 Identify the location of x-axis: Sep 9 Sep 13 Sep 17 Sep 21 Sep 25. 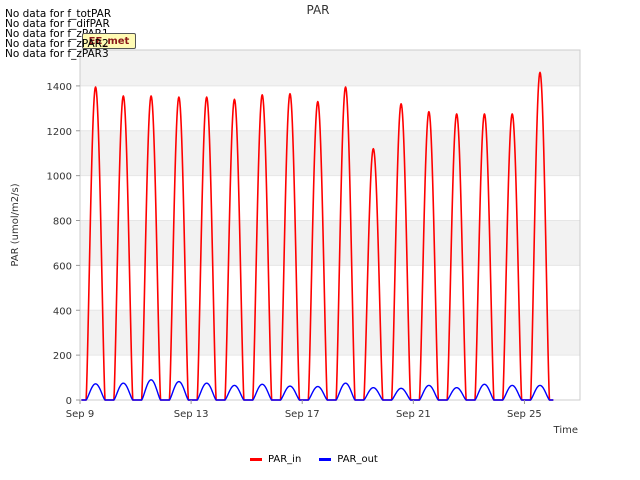
(304, 410).